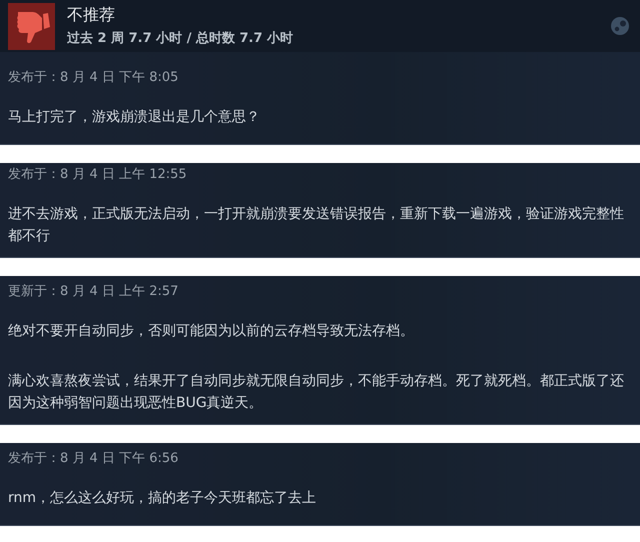 This screenshot has height=542, width=640. Describe the element at coordinates (163, 498) in the screenshot. I see `review-text: rnm，怎么这么好玩，搞的老子今天班都忘了去上` at that location.